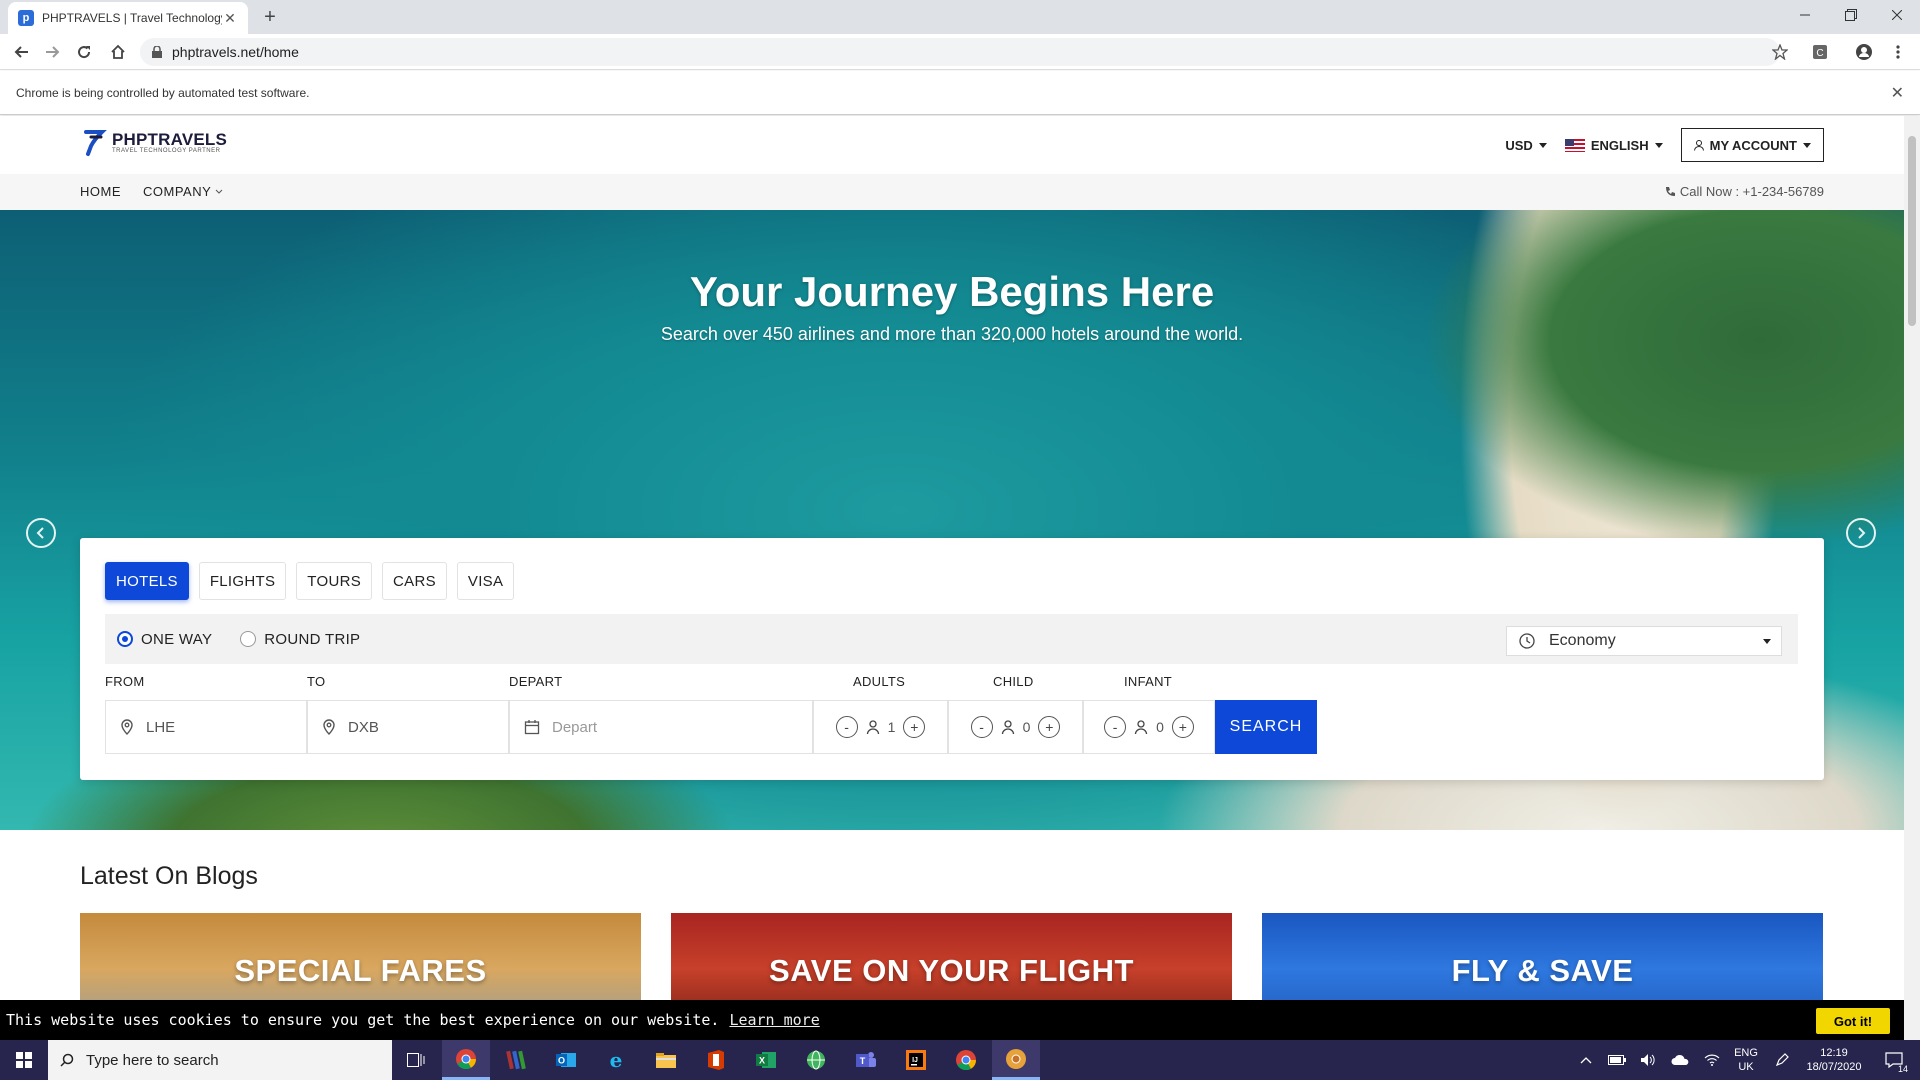 This screenshot has width=1920, height=1080. I want to click on taskbar-clock: 12:19 18/07/2020, so click(1834, 1060).